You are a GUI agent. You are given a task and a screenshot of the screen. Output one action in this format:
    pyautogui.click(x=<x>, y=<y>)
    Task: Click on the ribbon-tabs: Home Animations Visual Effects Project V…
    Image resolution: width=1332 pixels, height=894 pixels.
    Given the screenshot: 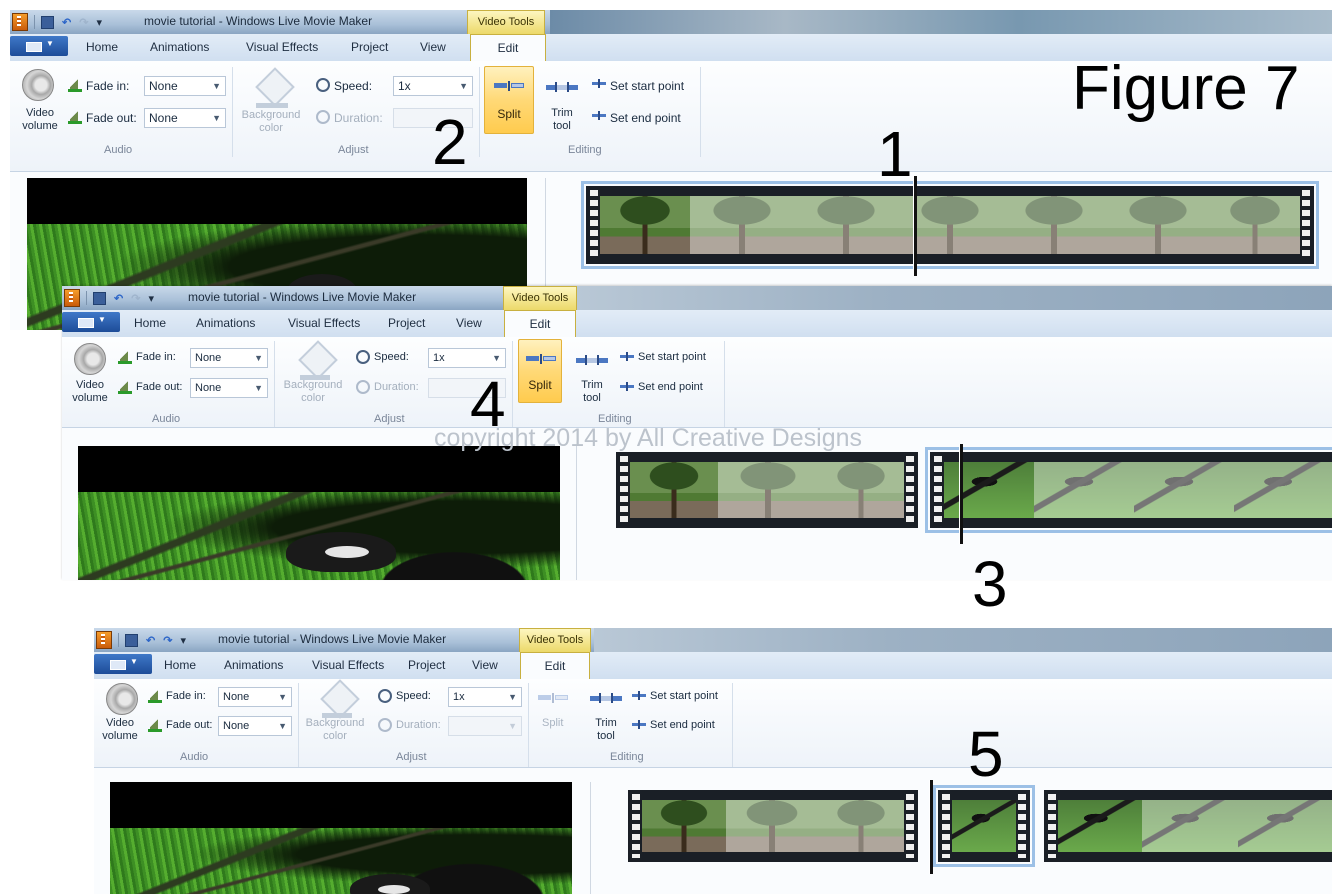 What is the action you would take?
    pyautogui.click(x=713, y=666)
    